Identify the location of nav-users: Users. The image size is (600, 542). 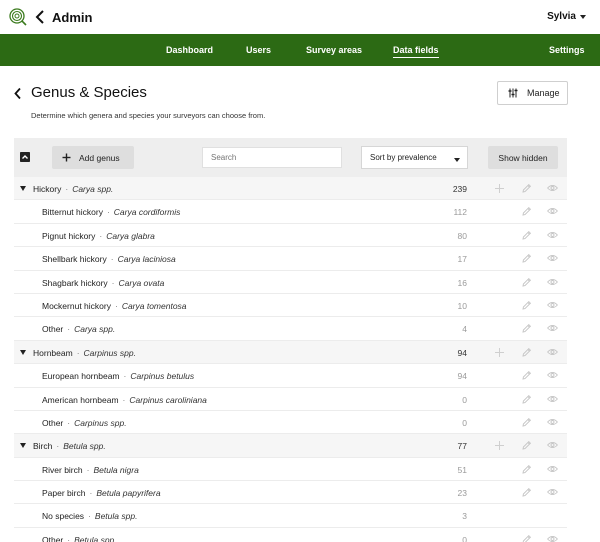
(258, 50).